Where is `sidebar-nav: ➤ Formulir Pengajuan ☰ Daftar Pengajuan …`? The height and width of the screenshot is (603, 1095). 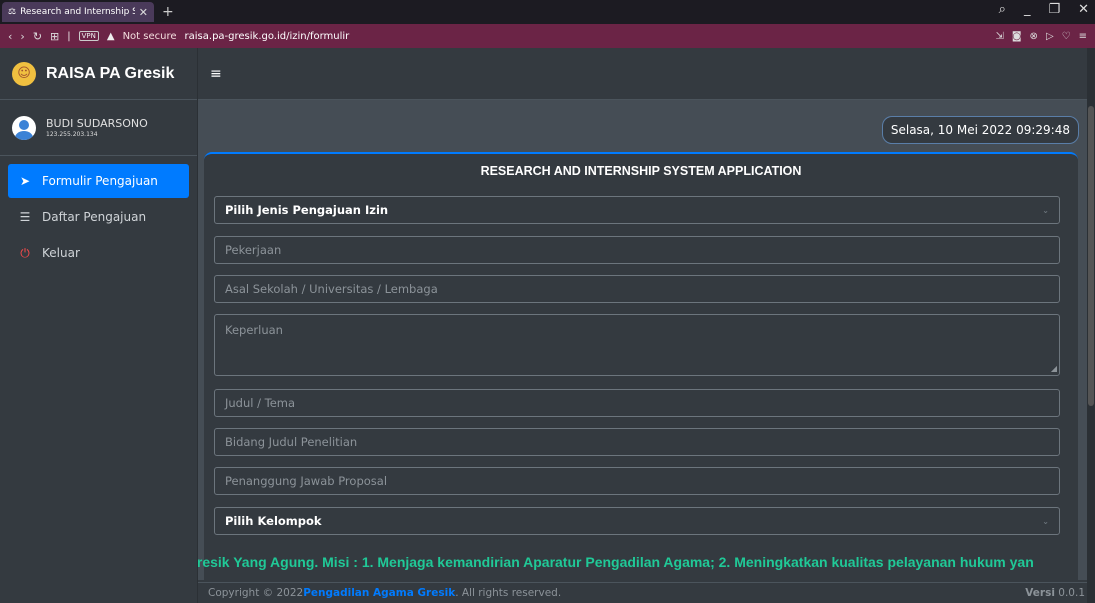 sidebar-nav: ➤ Formulir Pengajuan ☰ Daftar Pengajuan … is located at coordinates (98, 218).